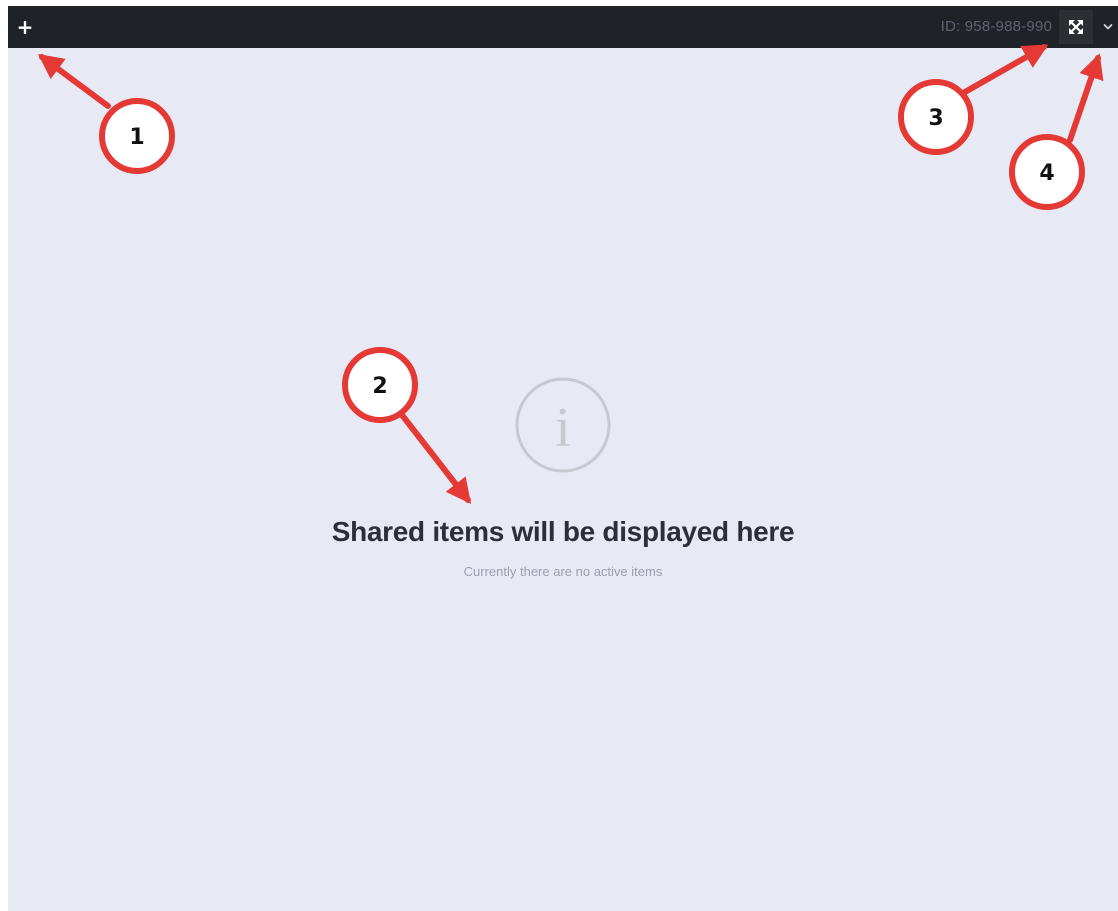 This screenshot has height=911, width=1118. What do you see at coordinates (563, 571) in the screenshot?
I see `empty-state-subtitle: Currently there are no active items` at bounding box center [563, 571].